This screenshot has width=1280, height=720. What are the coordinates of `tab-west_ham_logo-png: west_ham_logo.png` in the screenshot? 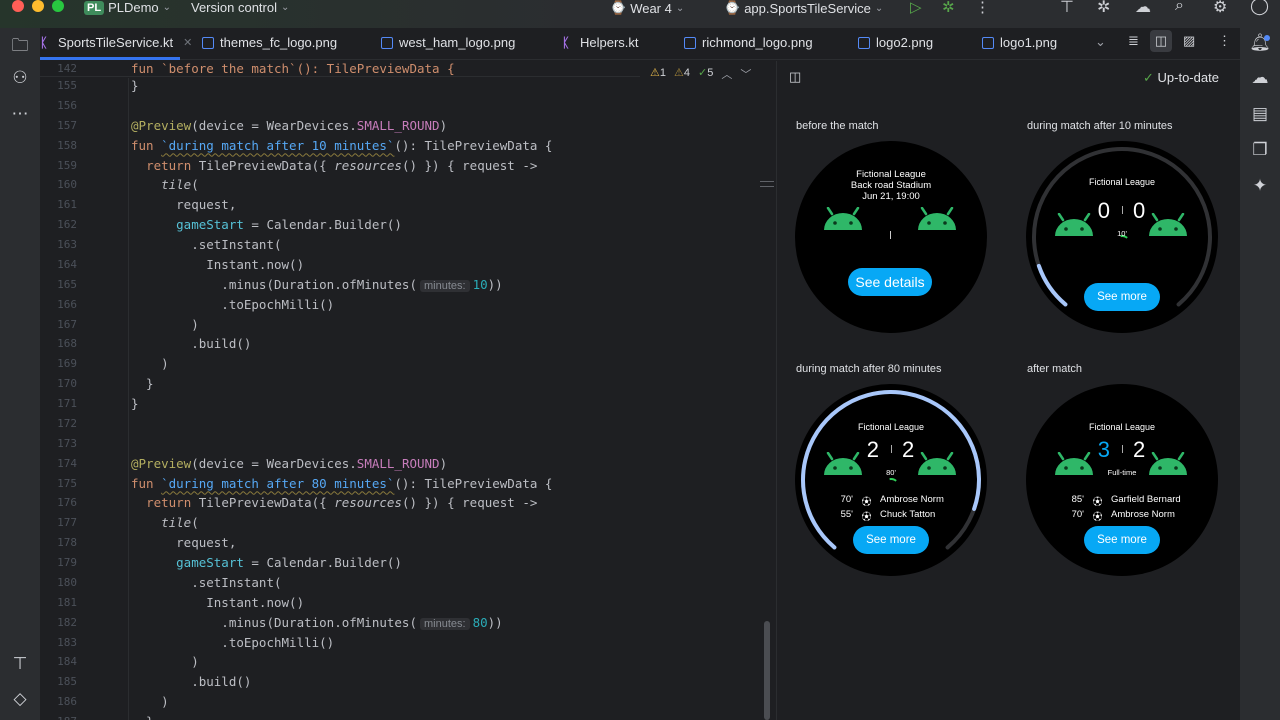 It's located at (448, 42).